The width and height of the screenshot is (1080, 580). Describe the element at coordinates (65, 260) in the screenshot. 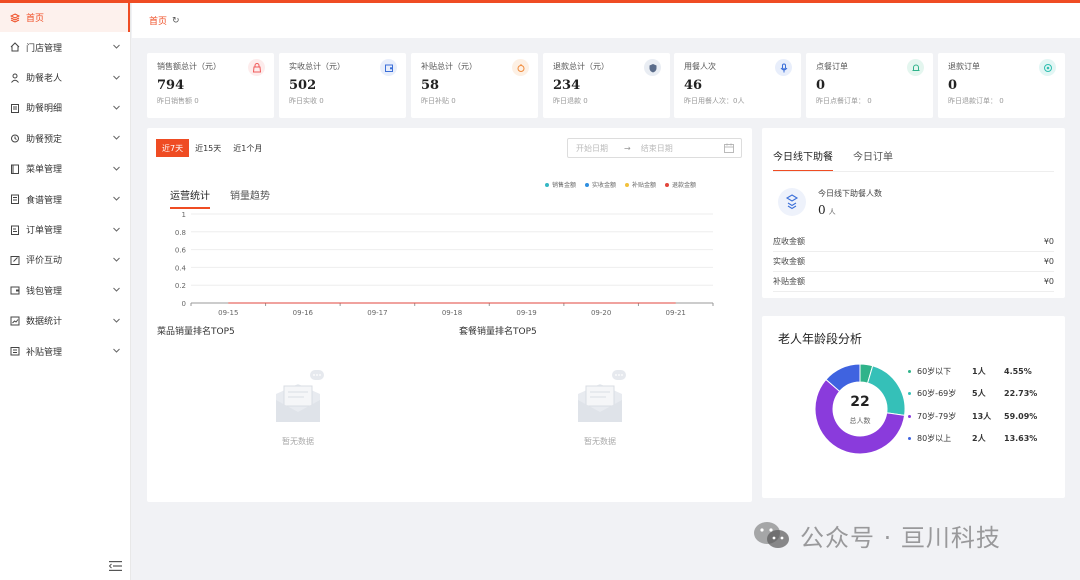

I see `sidebar-item-8: 评价互动` at that location.